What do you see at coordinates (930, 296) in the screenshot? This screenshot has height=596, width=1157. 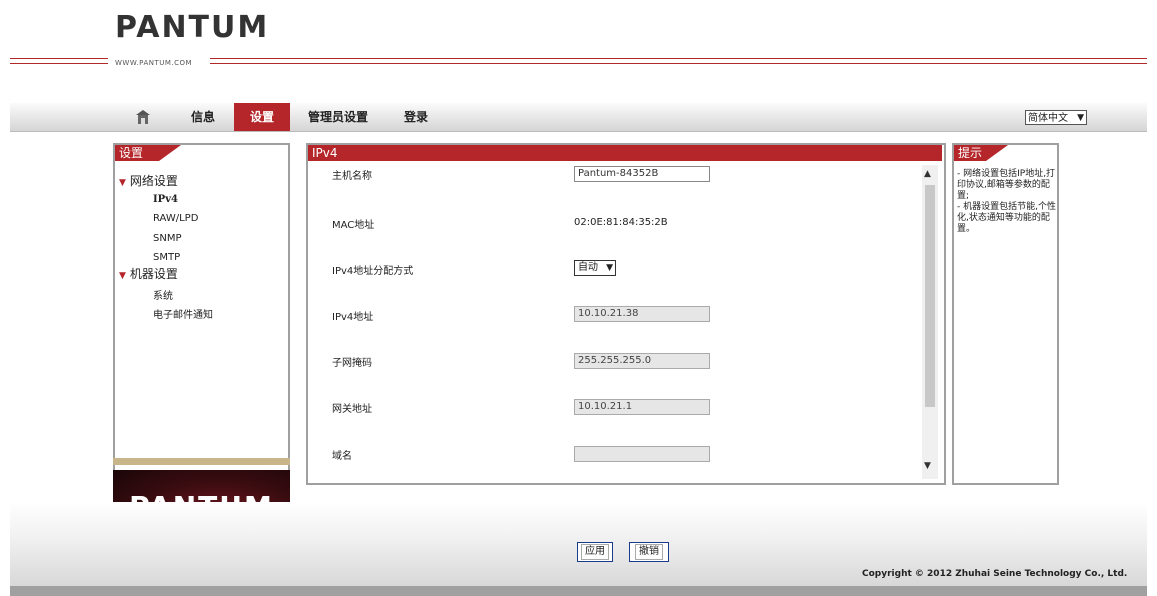 I see `scroll-thumb` at bounding box center [930, 296].